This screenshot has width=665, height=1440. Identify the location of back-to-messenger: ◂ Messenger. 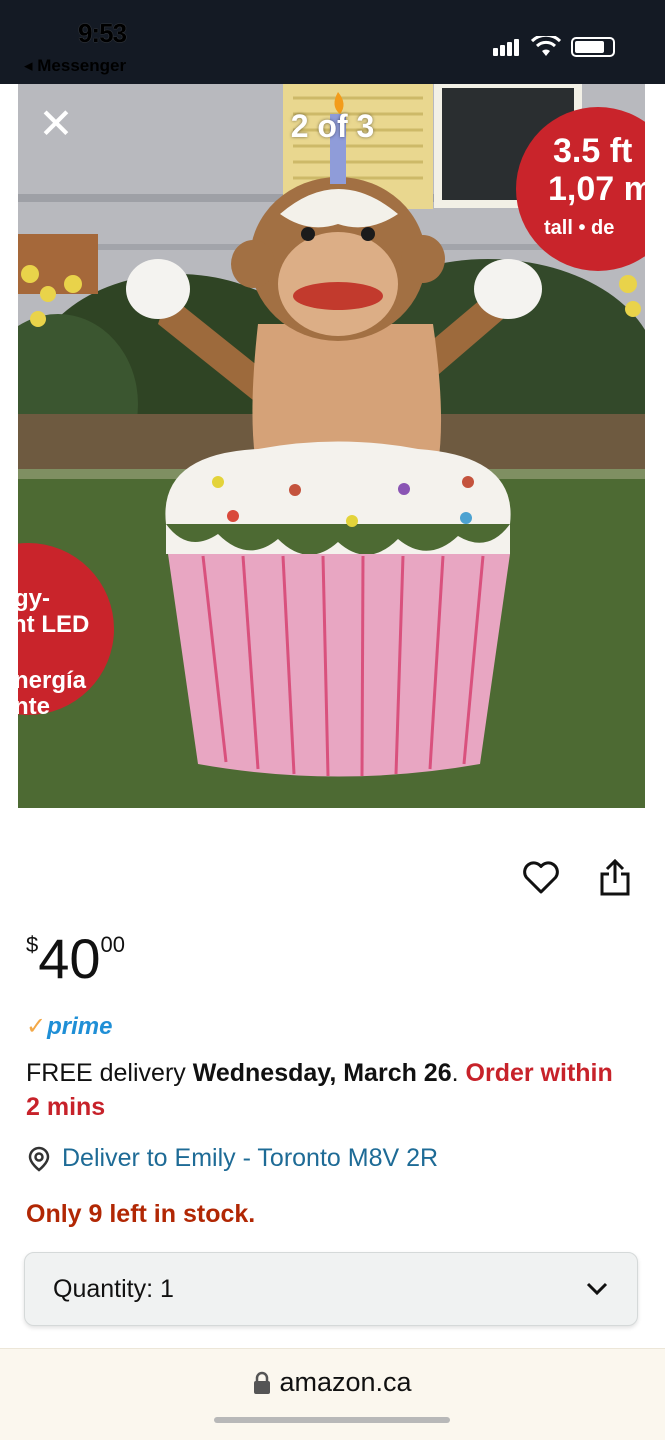
(75, 66).